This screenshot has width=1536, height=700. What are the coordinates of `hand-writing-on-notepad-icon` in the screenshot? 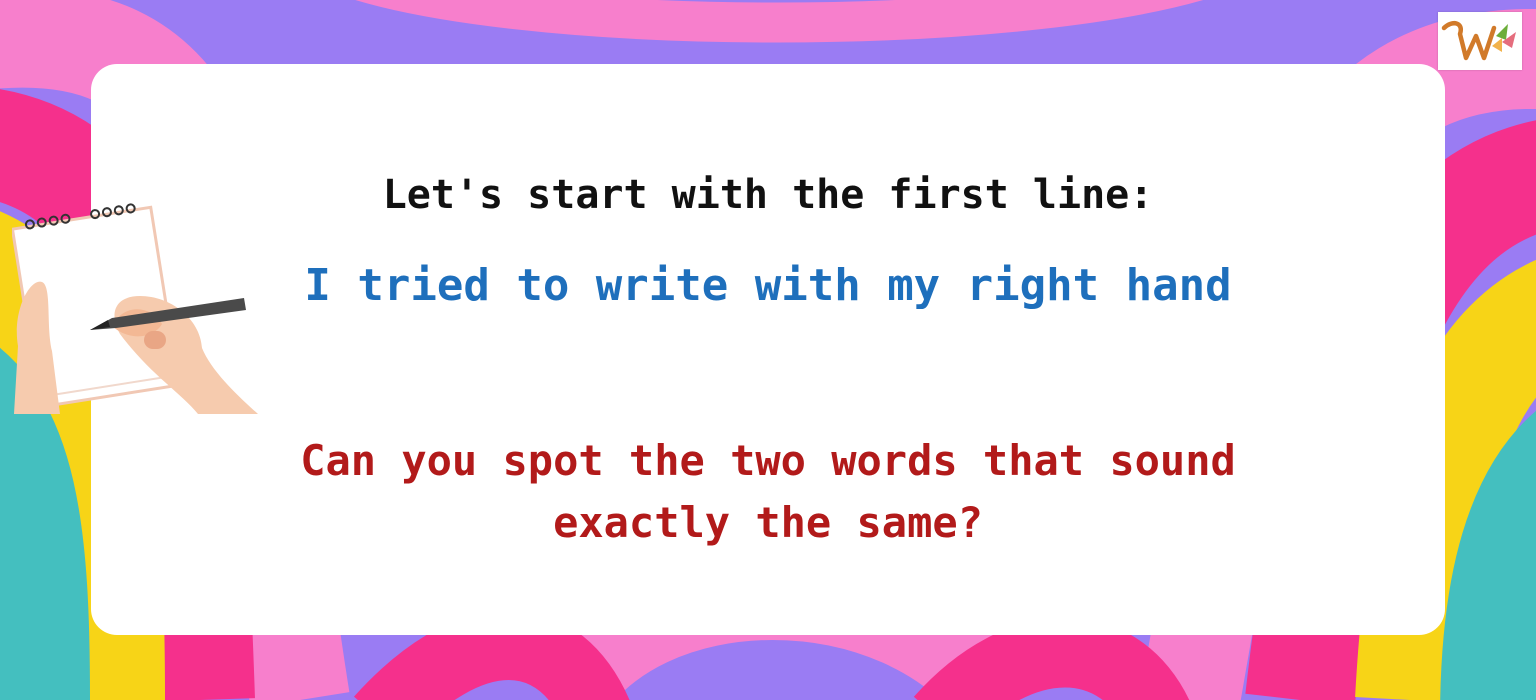 It's located at (135, 308).